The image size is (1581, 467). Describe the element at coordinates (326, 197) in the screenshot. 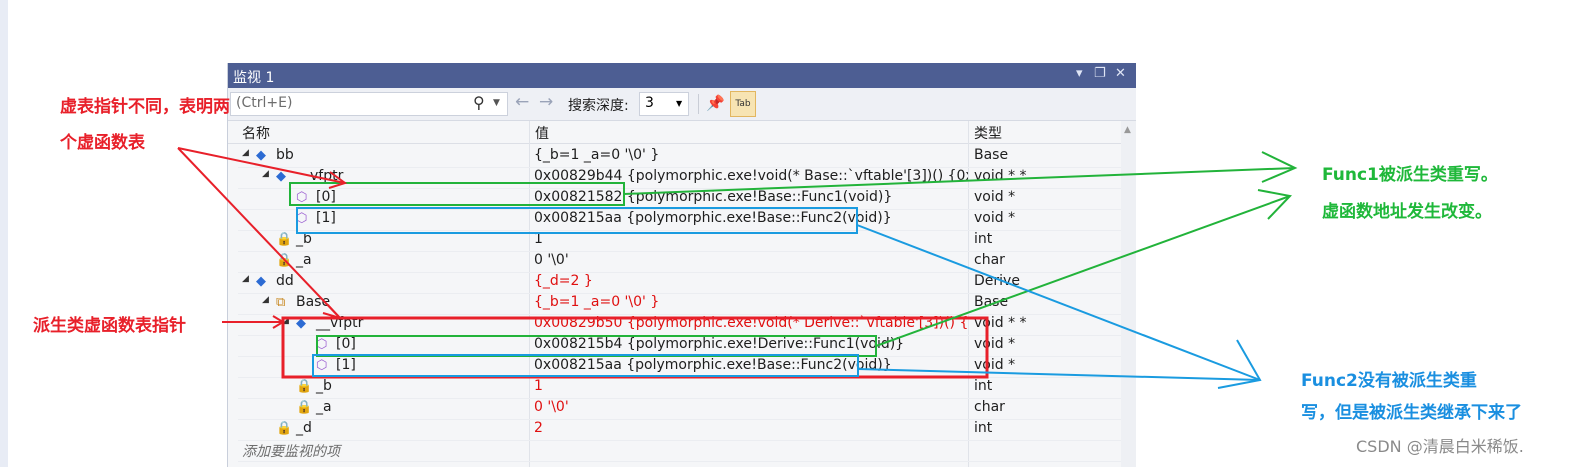

I see `watch-row-name: [0]` at that location.